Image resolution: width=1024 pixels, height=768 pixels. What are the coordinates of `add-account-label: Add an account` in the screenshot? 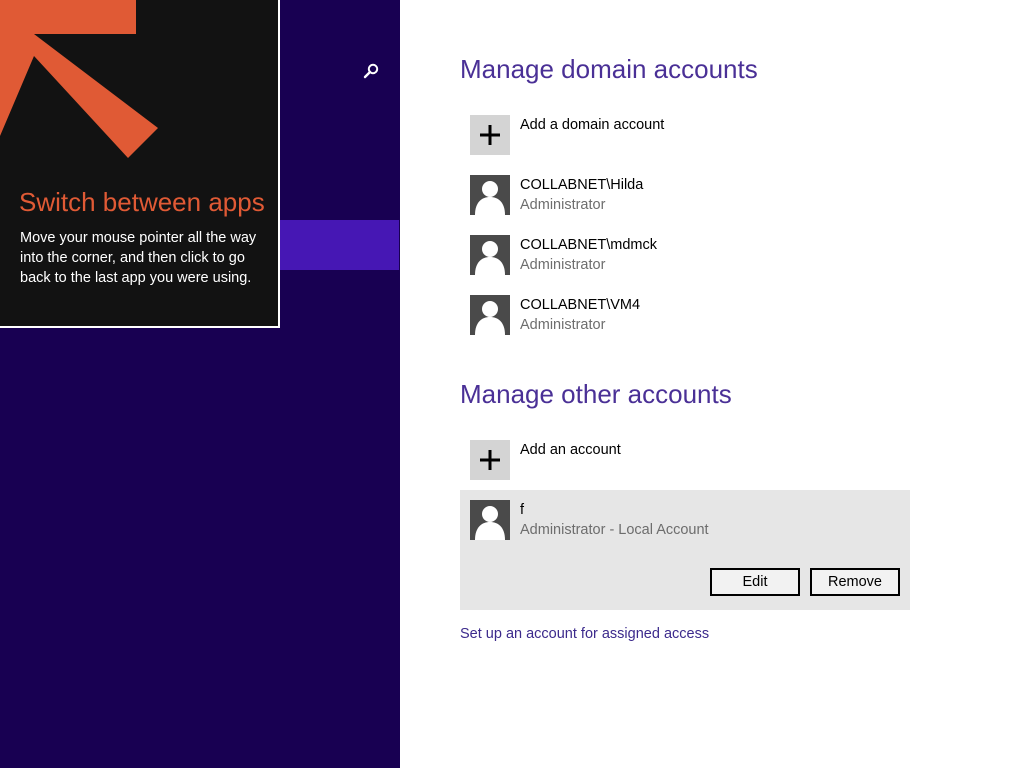 It's located at (570, 450).